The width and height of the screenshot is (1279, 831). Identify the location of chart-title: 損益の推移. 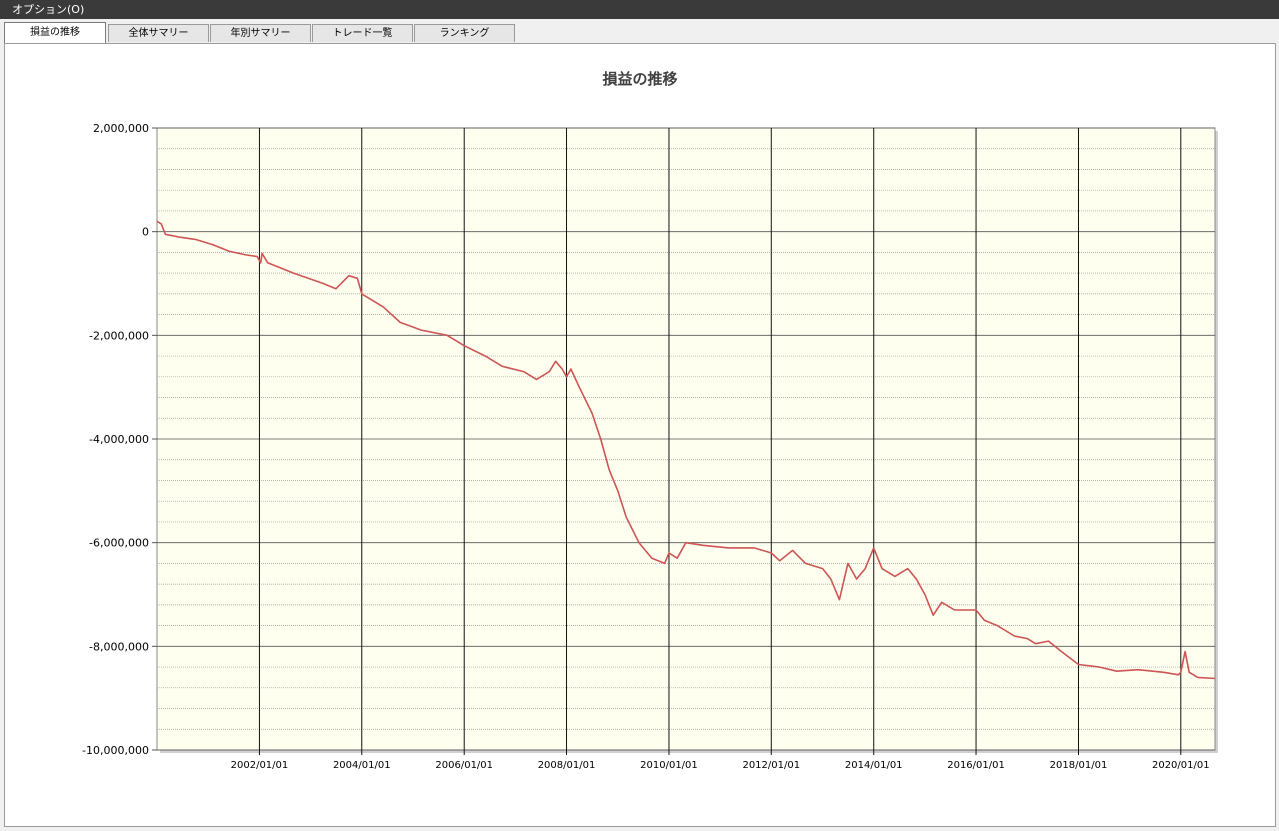
(639, 79).